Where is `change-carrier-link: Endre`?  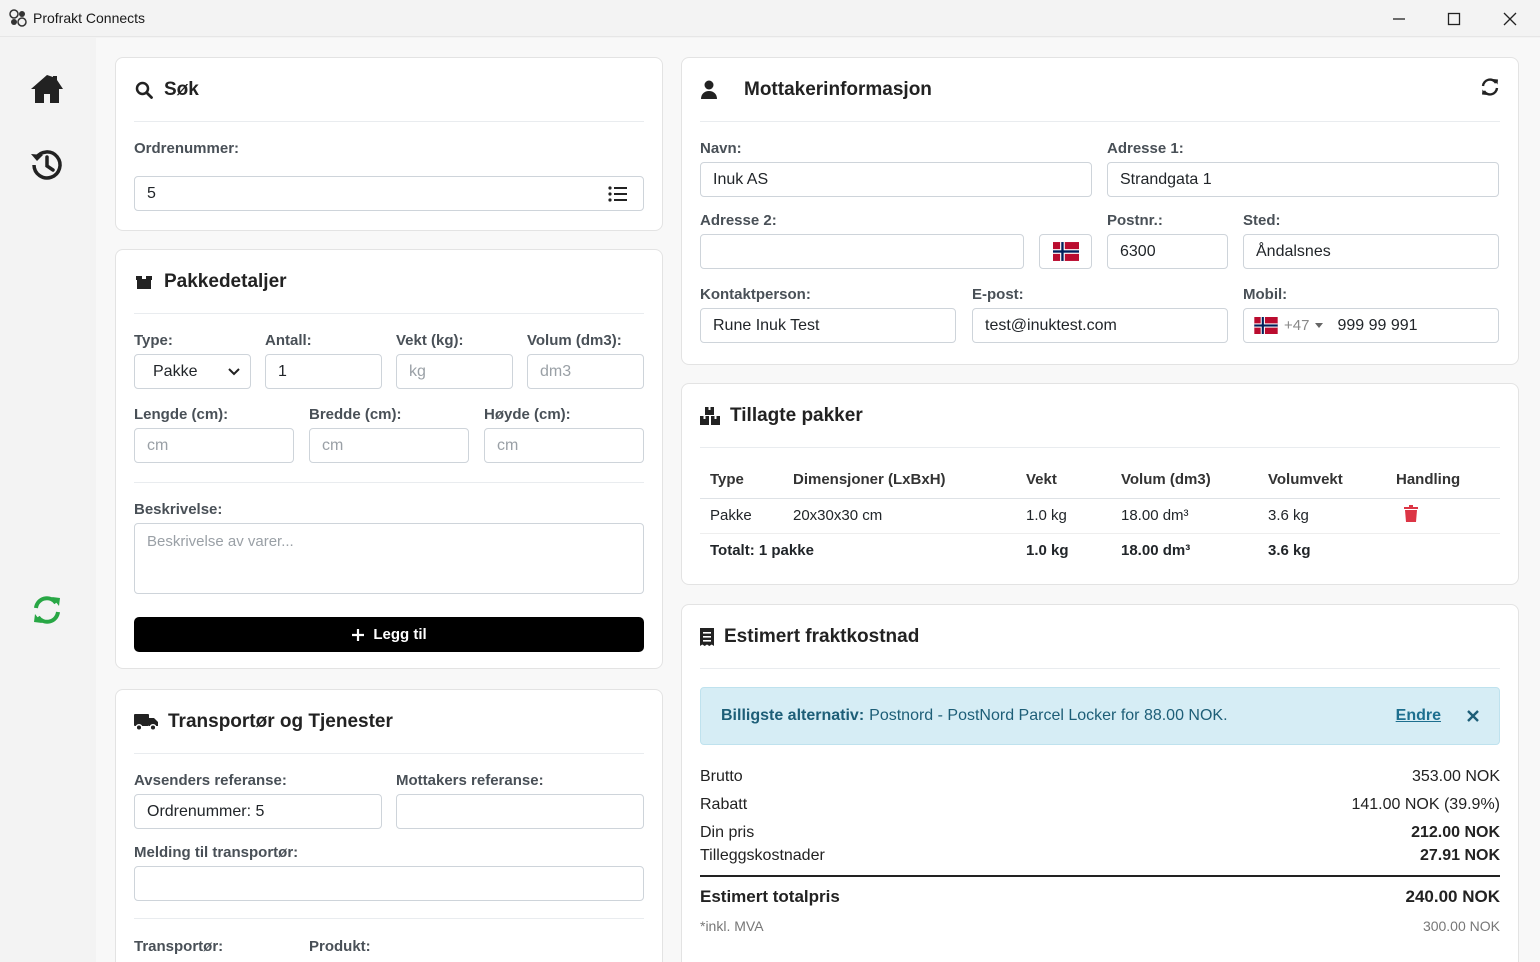 change-carrier-link: Endre is located at coordinates (1418, 716).